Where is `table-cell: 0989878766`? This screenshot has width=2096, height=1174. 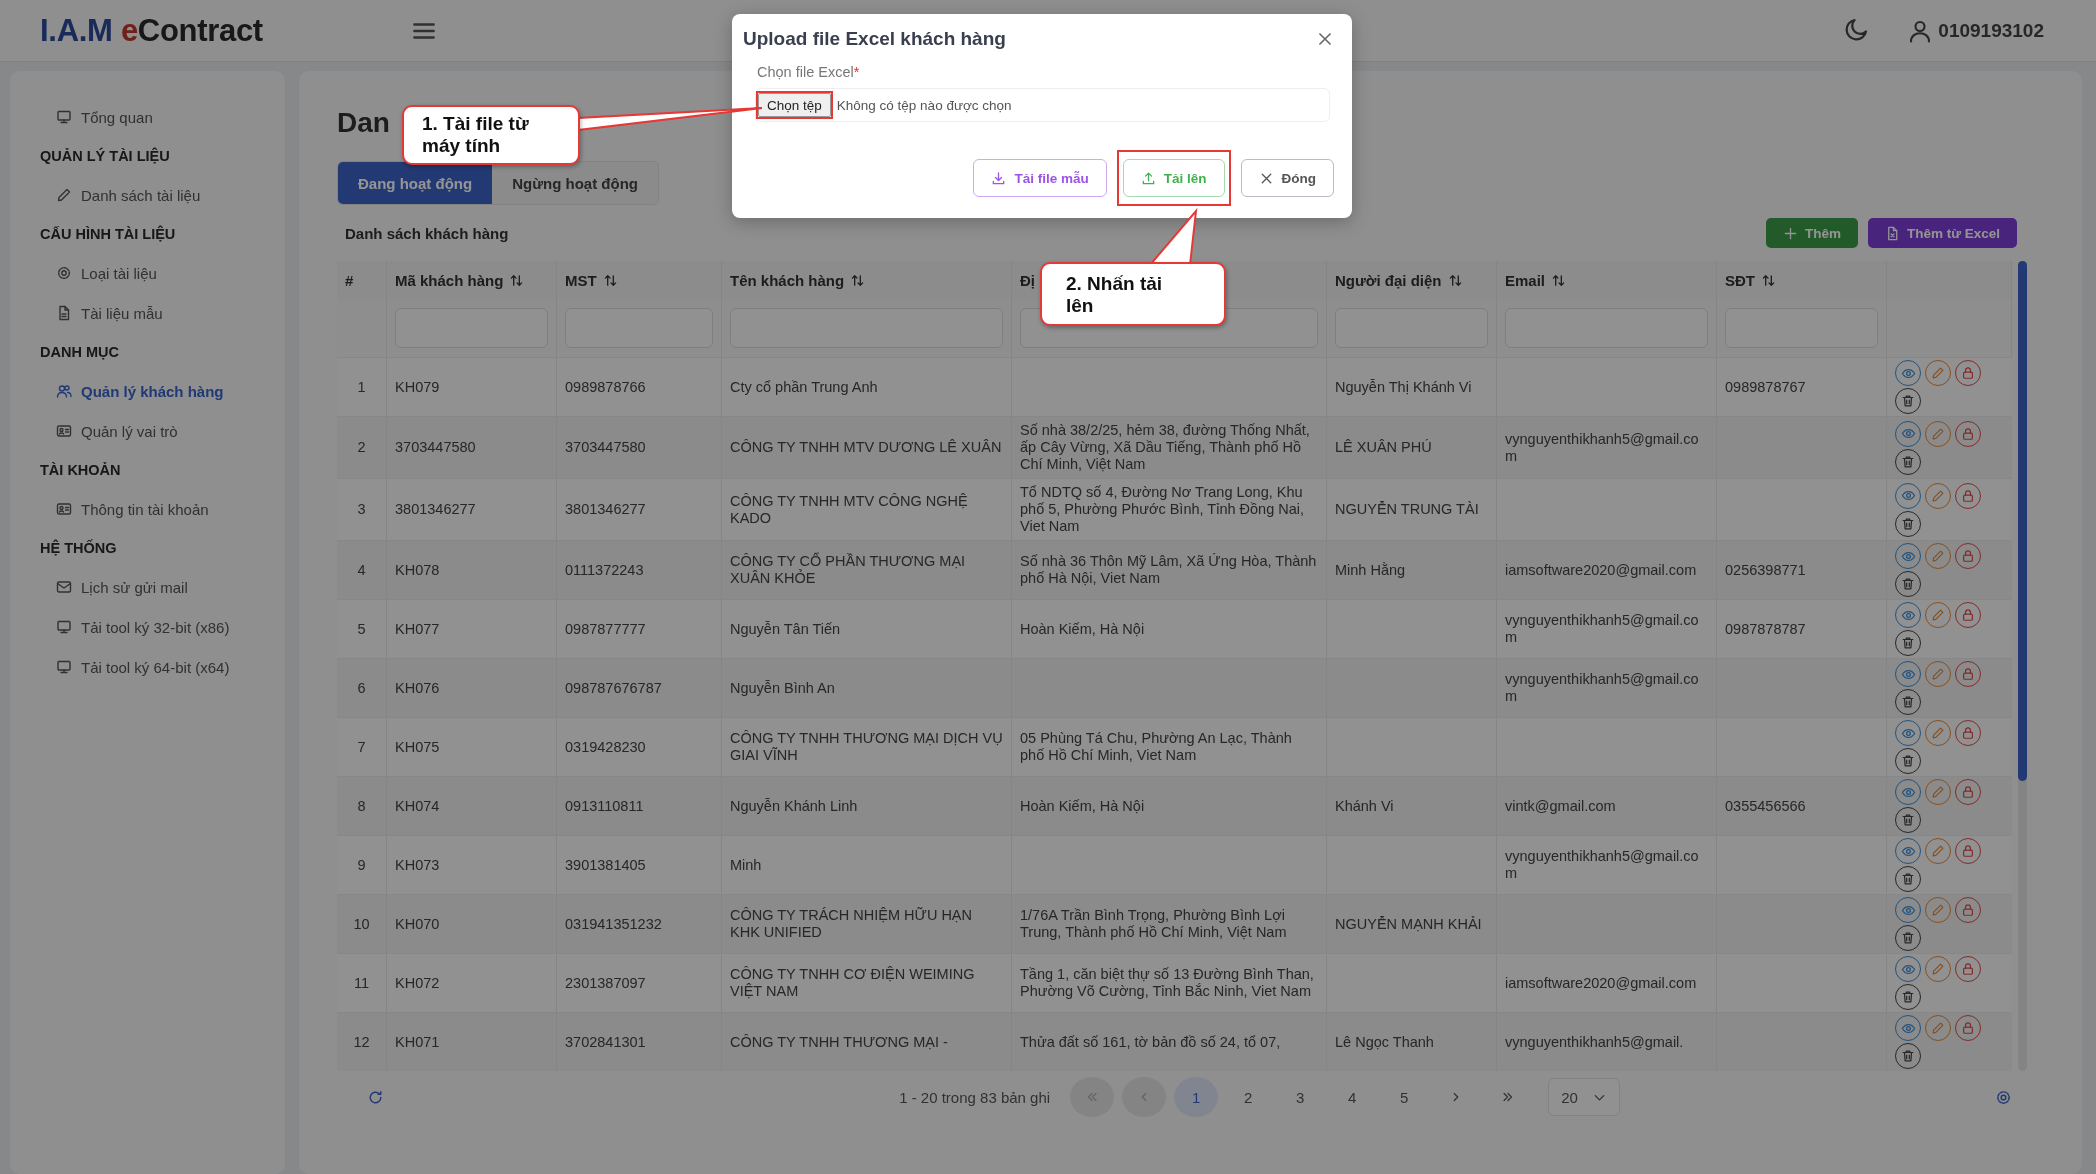 table-cell: 0989878766 is located at coordinates (605, 387).